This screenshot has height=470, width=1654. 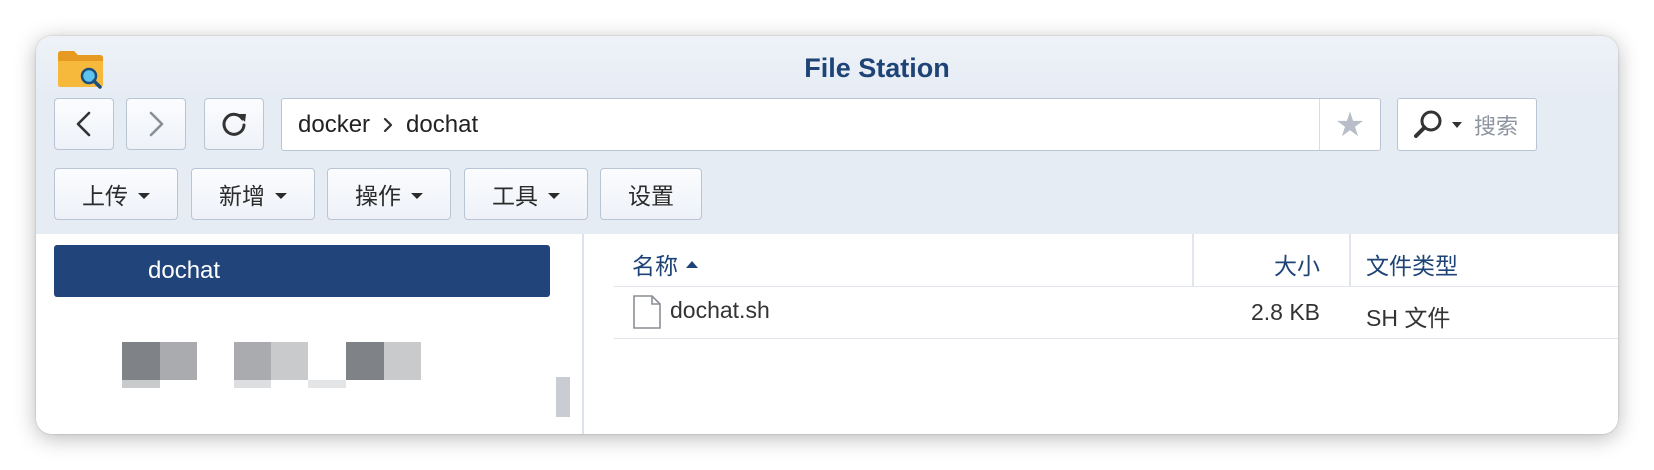 I want to click on star-icon: ★, so click(x=1350, y=124).